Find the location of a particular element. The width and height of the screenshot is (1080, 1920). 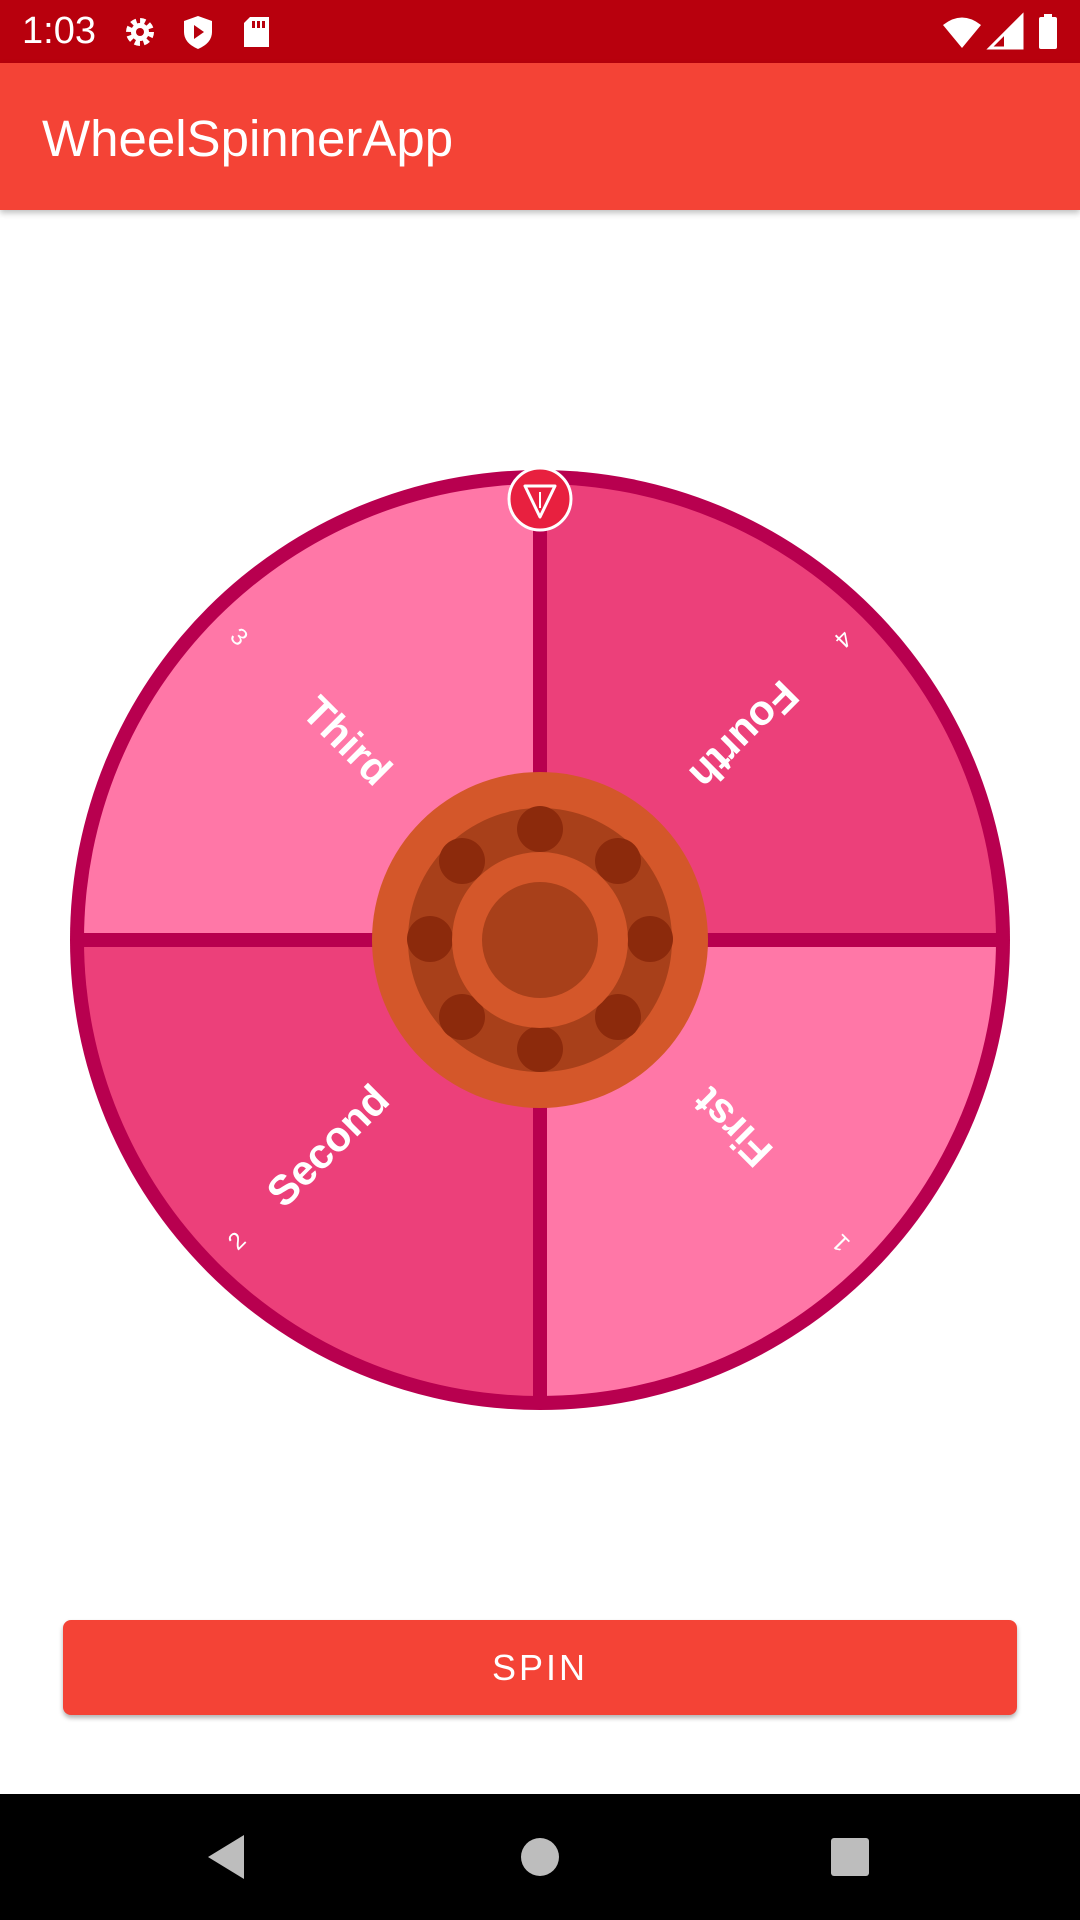

spin-button: SPIN is located at coordinates (540, 1667).